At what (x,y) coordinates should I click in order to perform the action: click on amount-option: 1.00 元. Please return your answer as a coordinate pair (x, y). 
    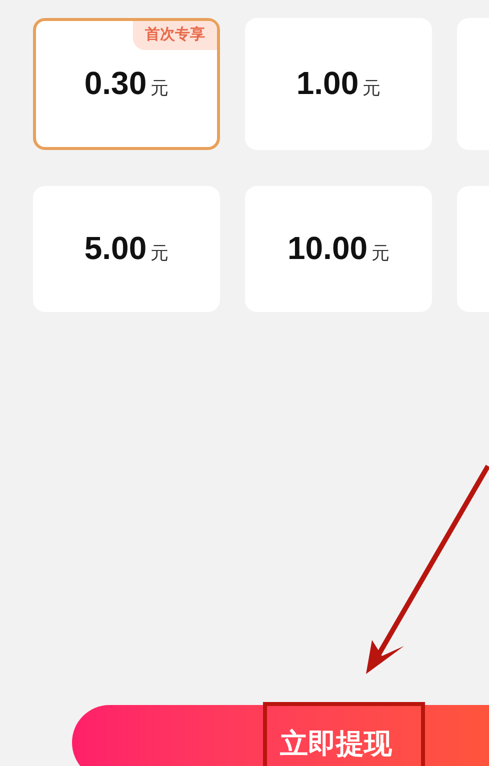
    Looking at the image, I should click on (338, 84).